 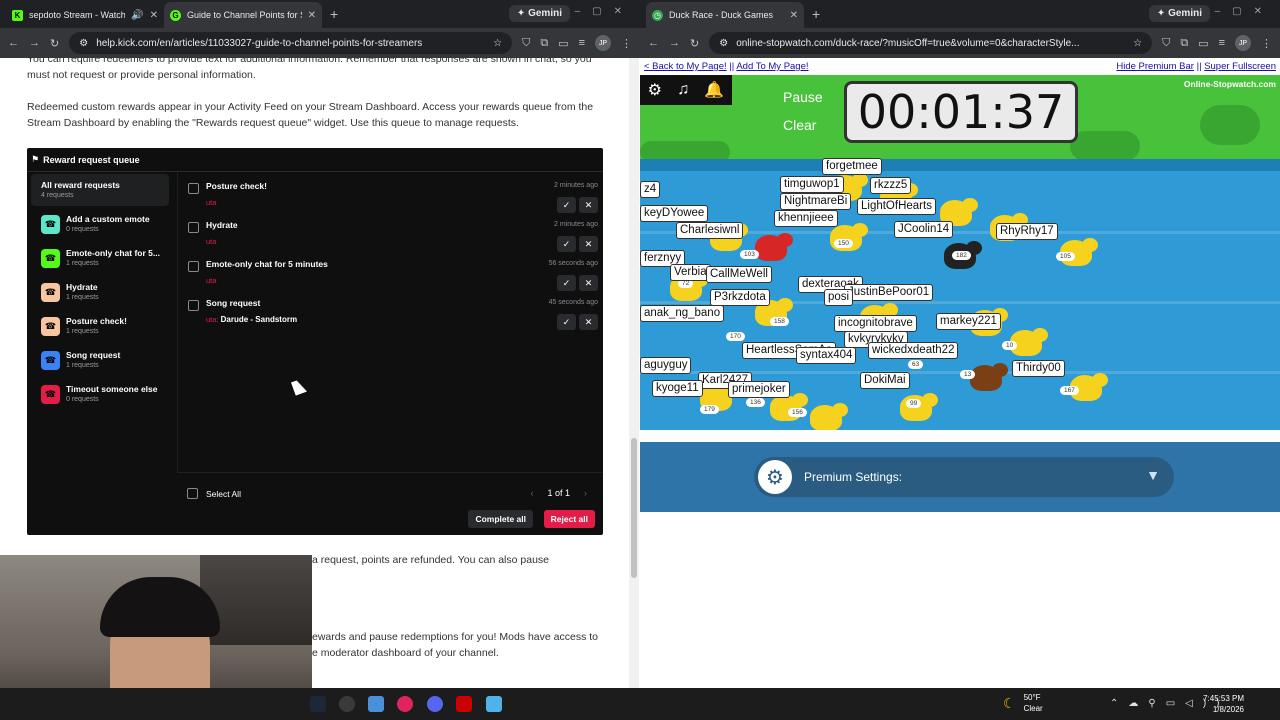 What do you see at coordinates (634, 373) in the screenshot?
I see `page-scrollbar` at bounding box center [634, 373].